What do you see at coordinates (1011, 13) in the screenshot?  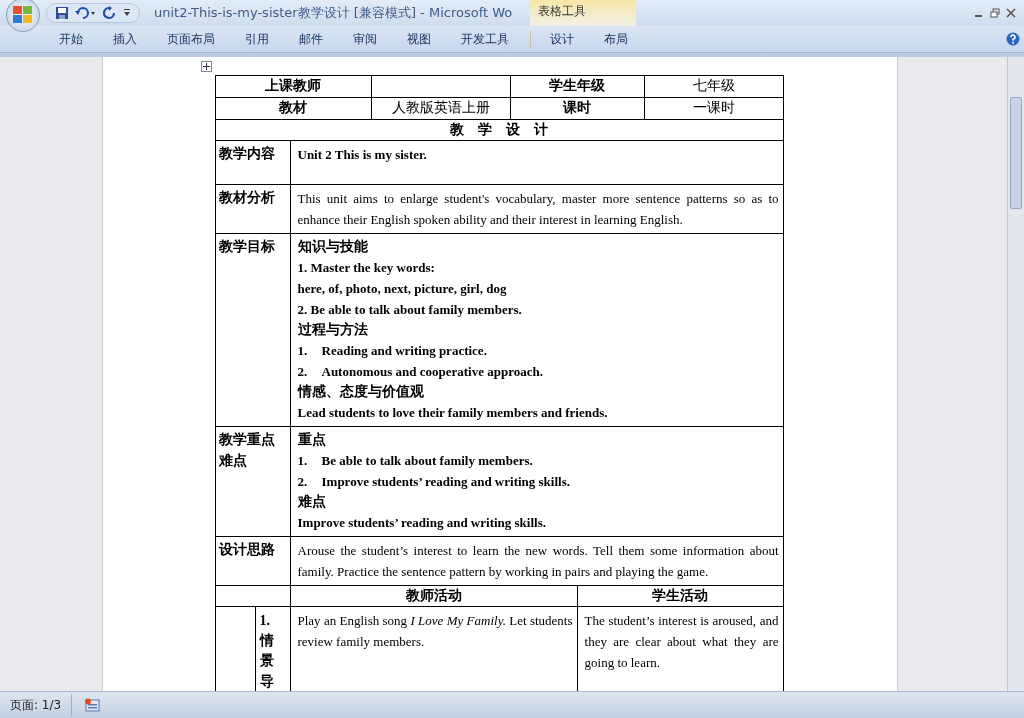 I see `close-icon` at bounding box center [1011, 13].